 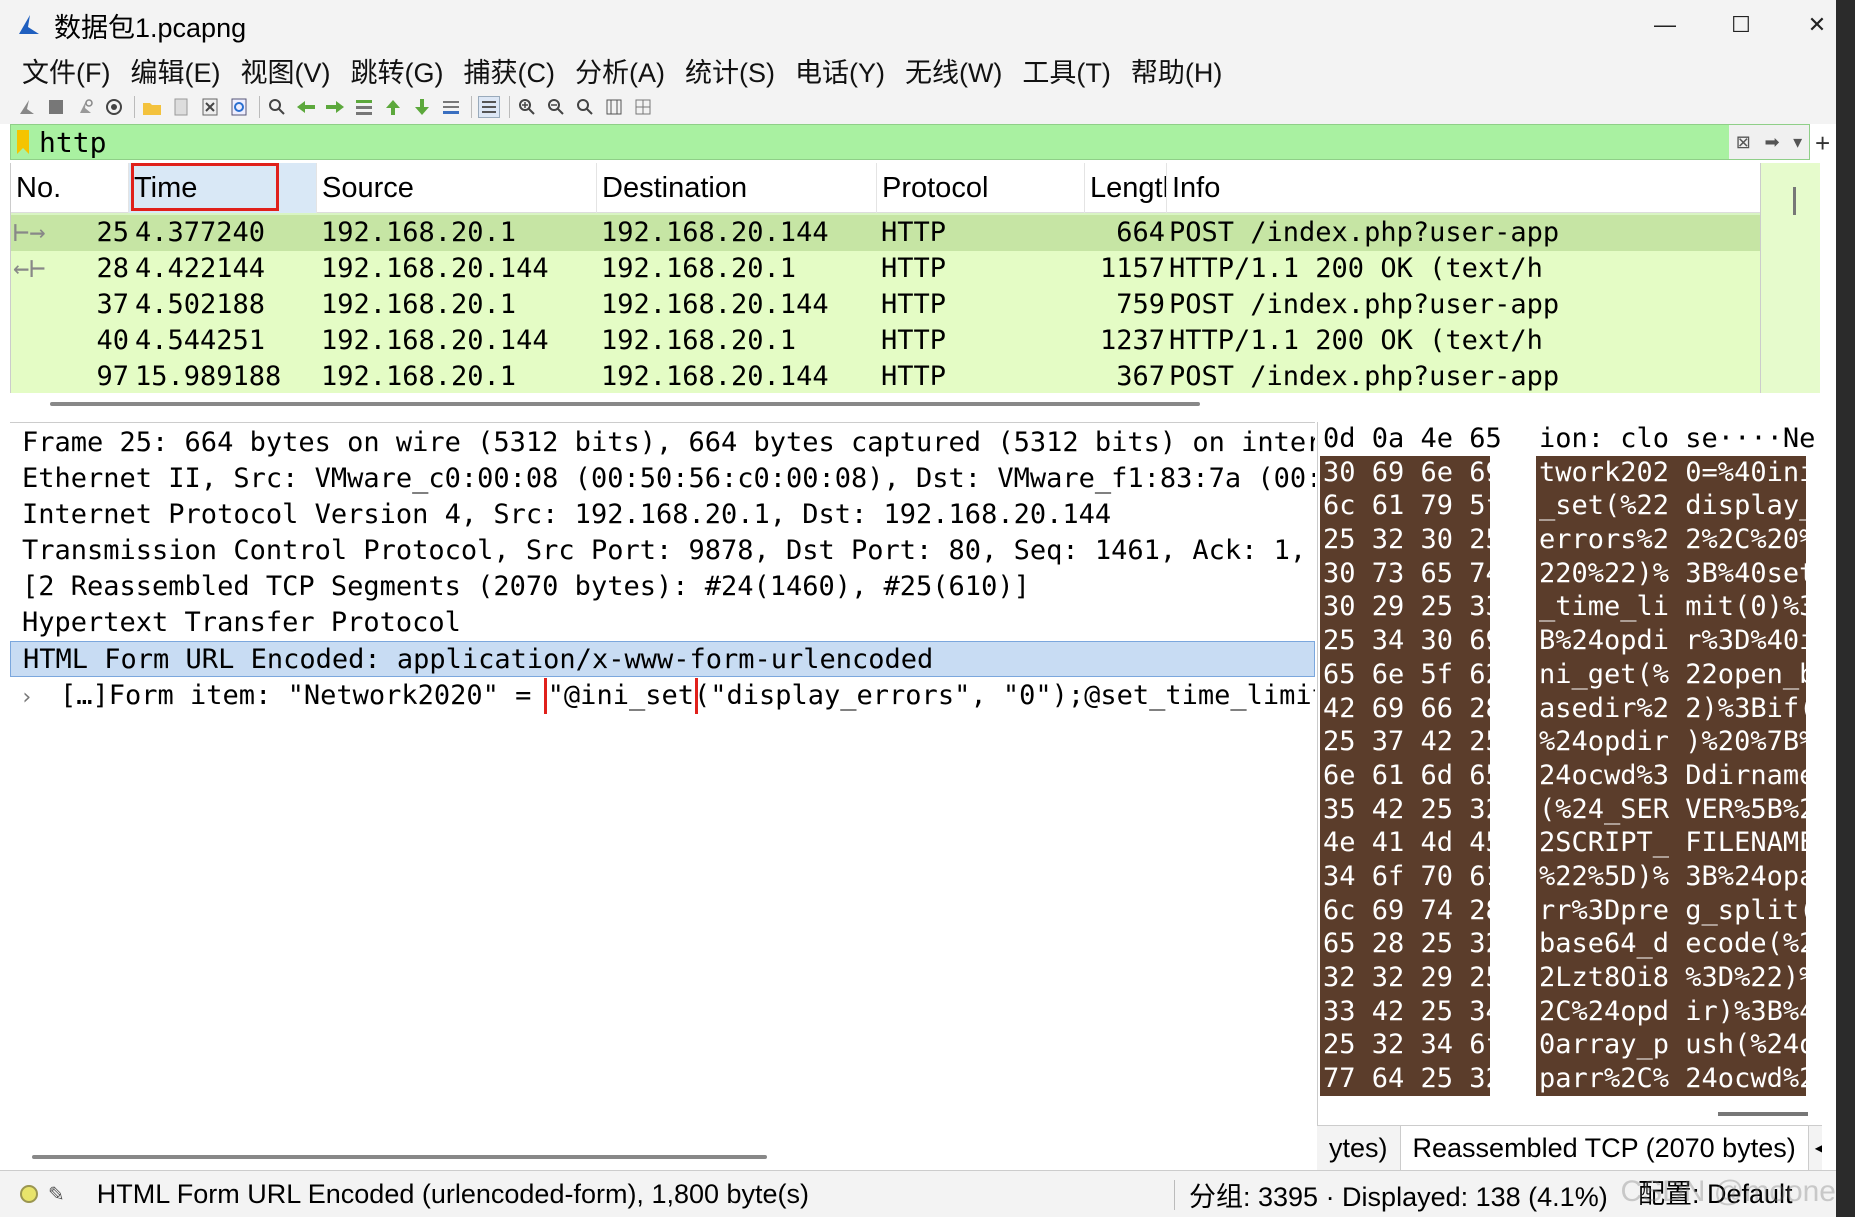 I want to click on hex-row: 33 42 25 34, so click(x=1411, y=1011).